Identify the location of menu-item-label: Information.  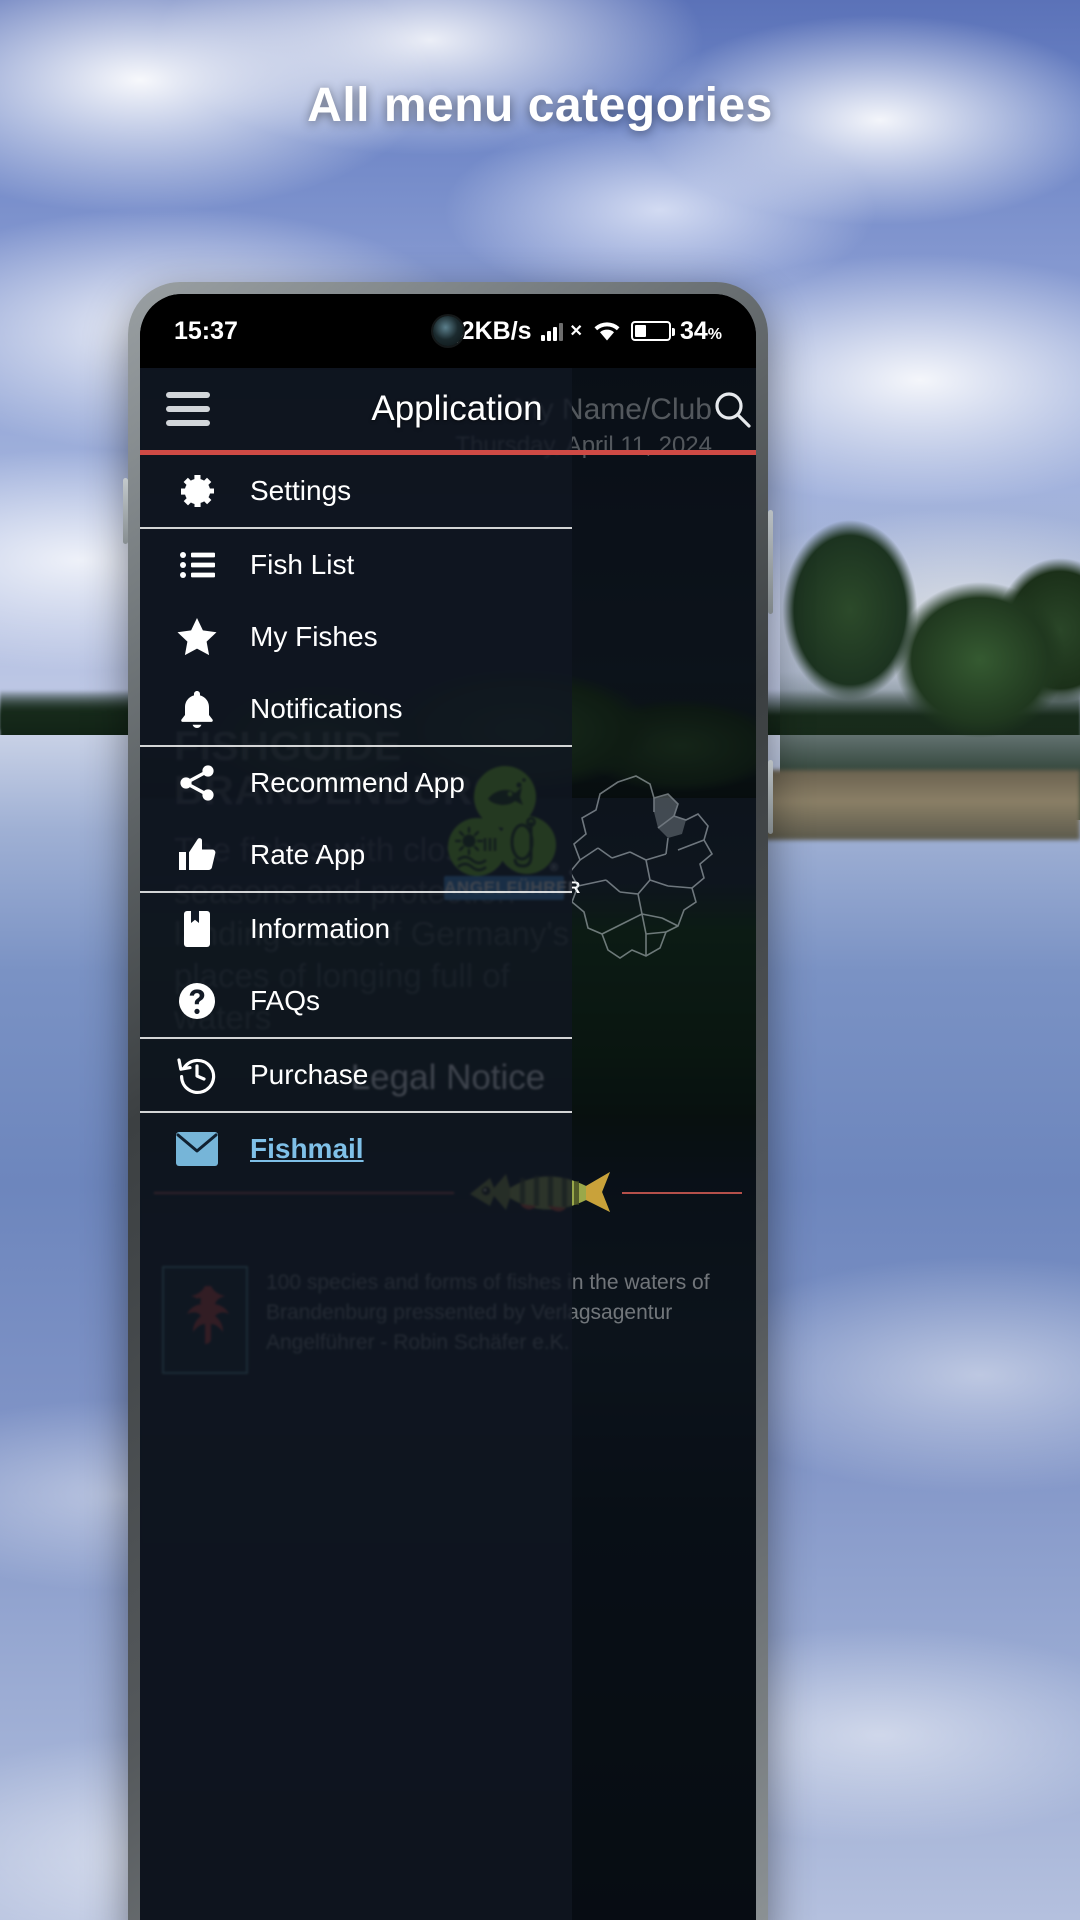
(320, 928).